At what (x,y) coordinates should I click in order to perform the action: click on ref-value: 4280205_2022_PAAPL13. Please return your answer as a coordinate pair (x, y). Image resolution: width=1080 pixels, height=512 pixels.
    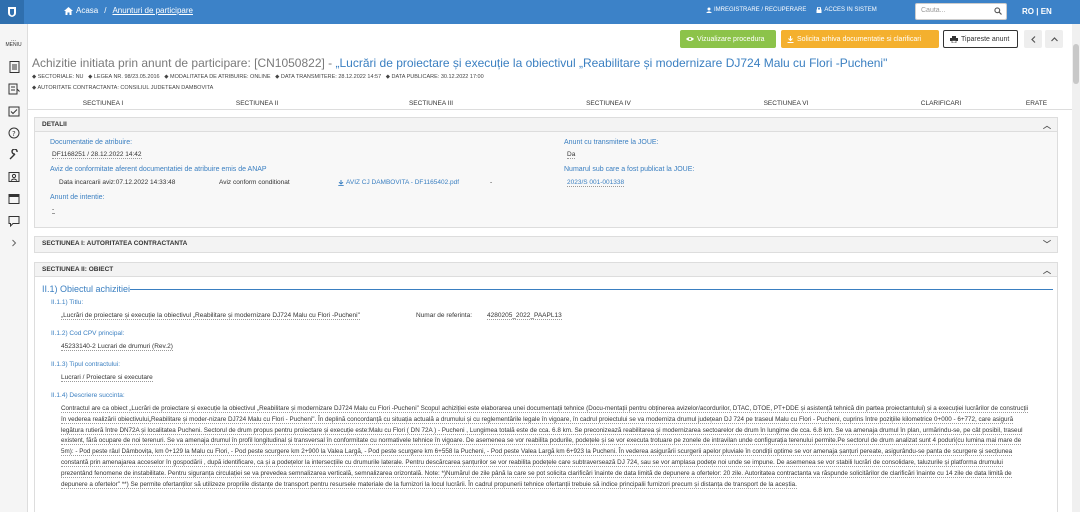
    Looking at the image, I should click on (524, 316).